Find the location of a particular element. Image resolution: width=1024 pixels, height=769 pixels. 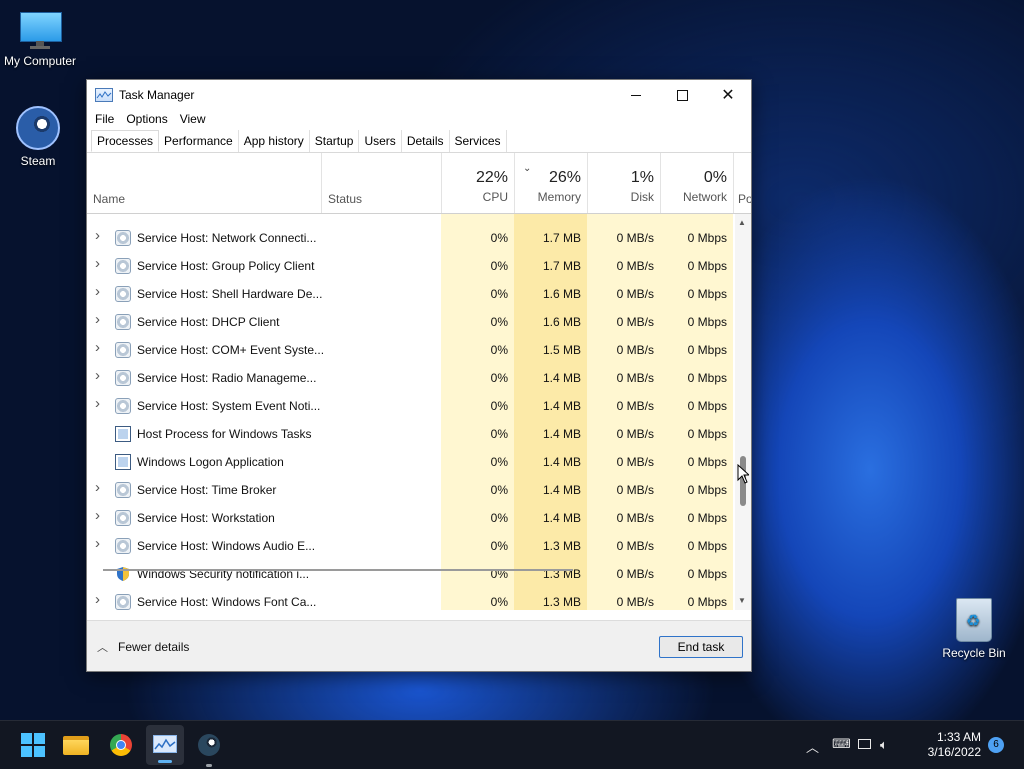

column-header-name: Name is located at coordinates (109, 199).